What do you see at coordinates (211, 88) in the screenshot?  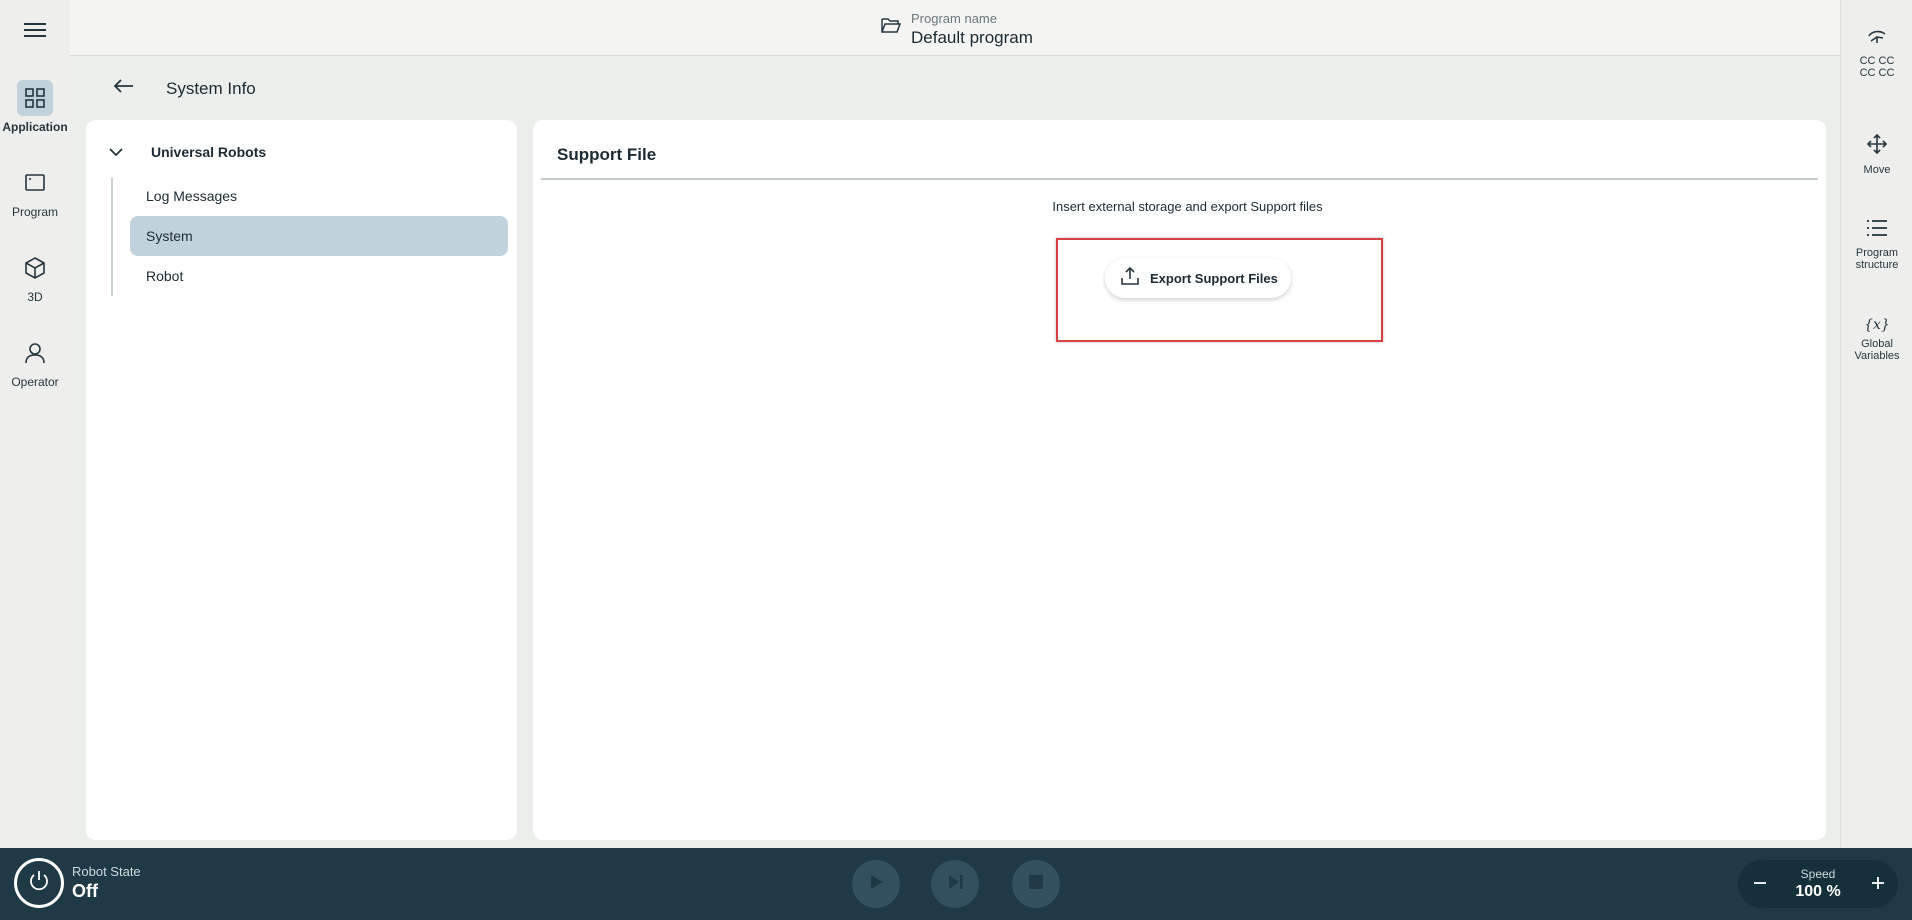 I see `page-title: System Info` at bounding box center [211, 88].